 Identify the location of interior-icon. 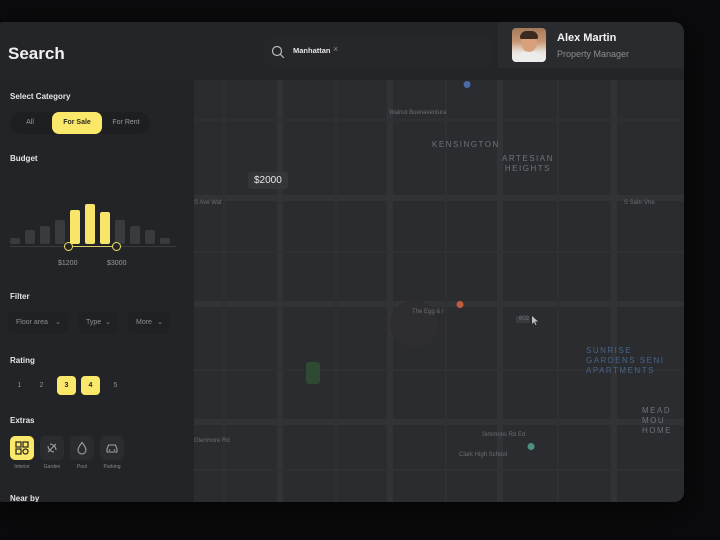
(22, 448).